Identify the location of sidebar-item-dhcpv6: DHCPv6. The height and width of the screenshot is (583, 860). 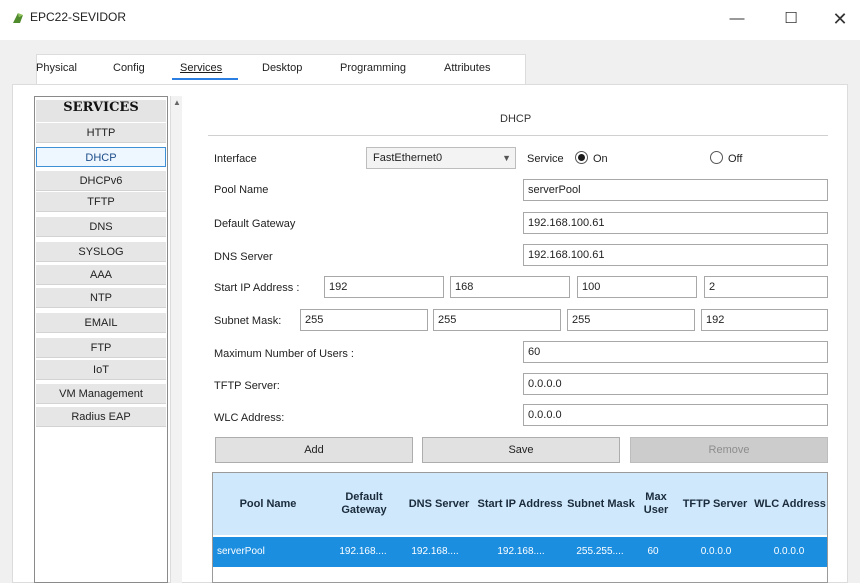
(101, 181).